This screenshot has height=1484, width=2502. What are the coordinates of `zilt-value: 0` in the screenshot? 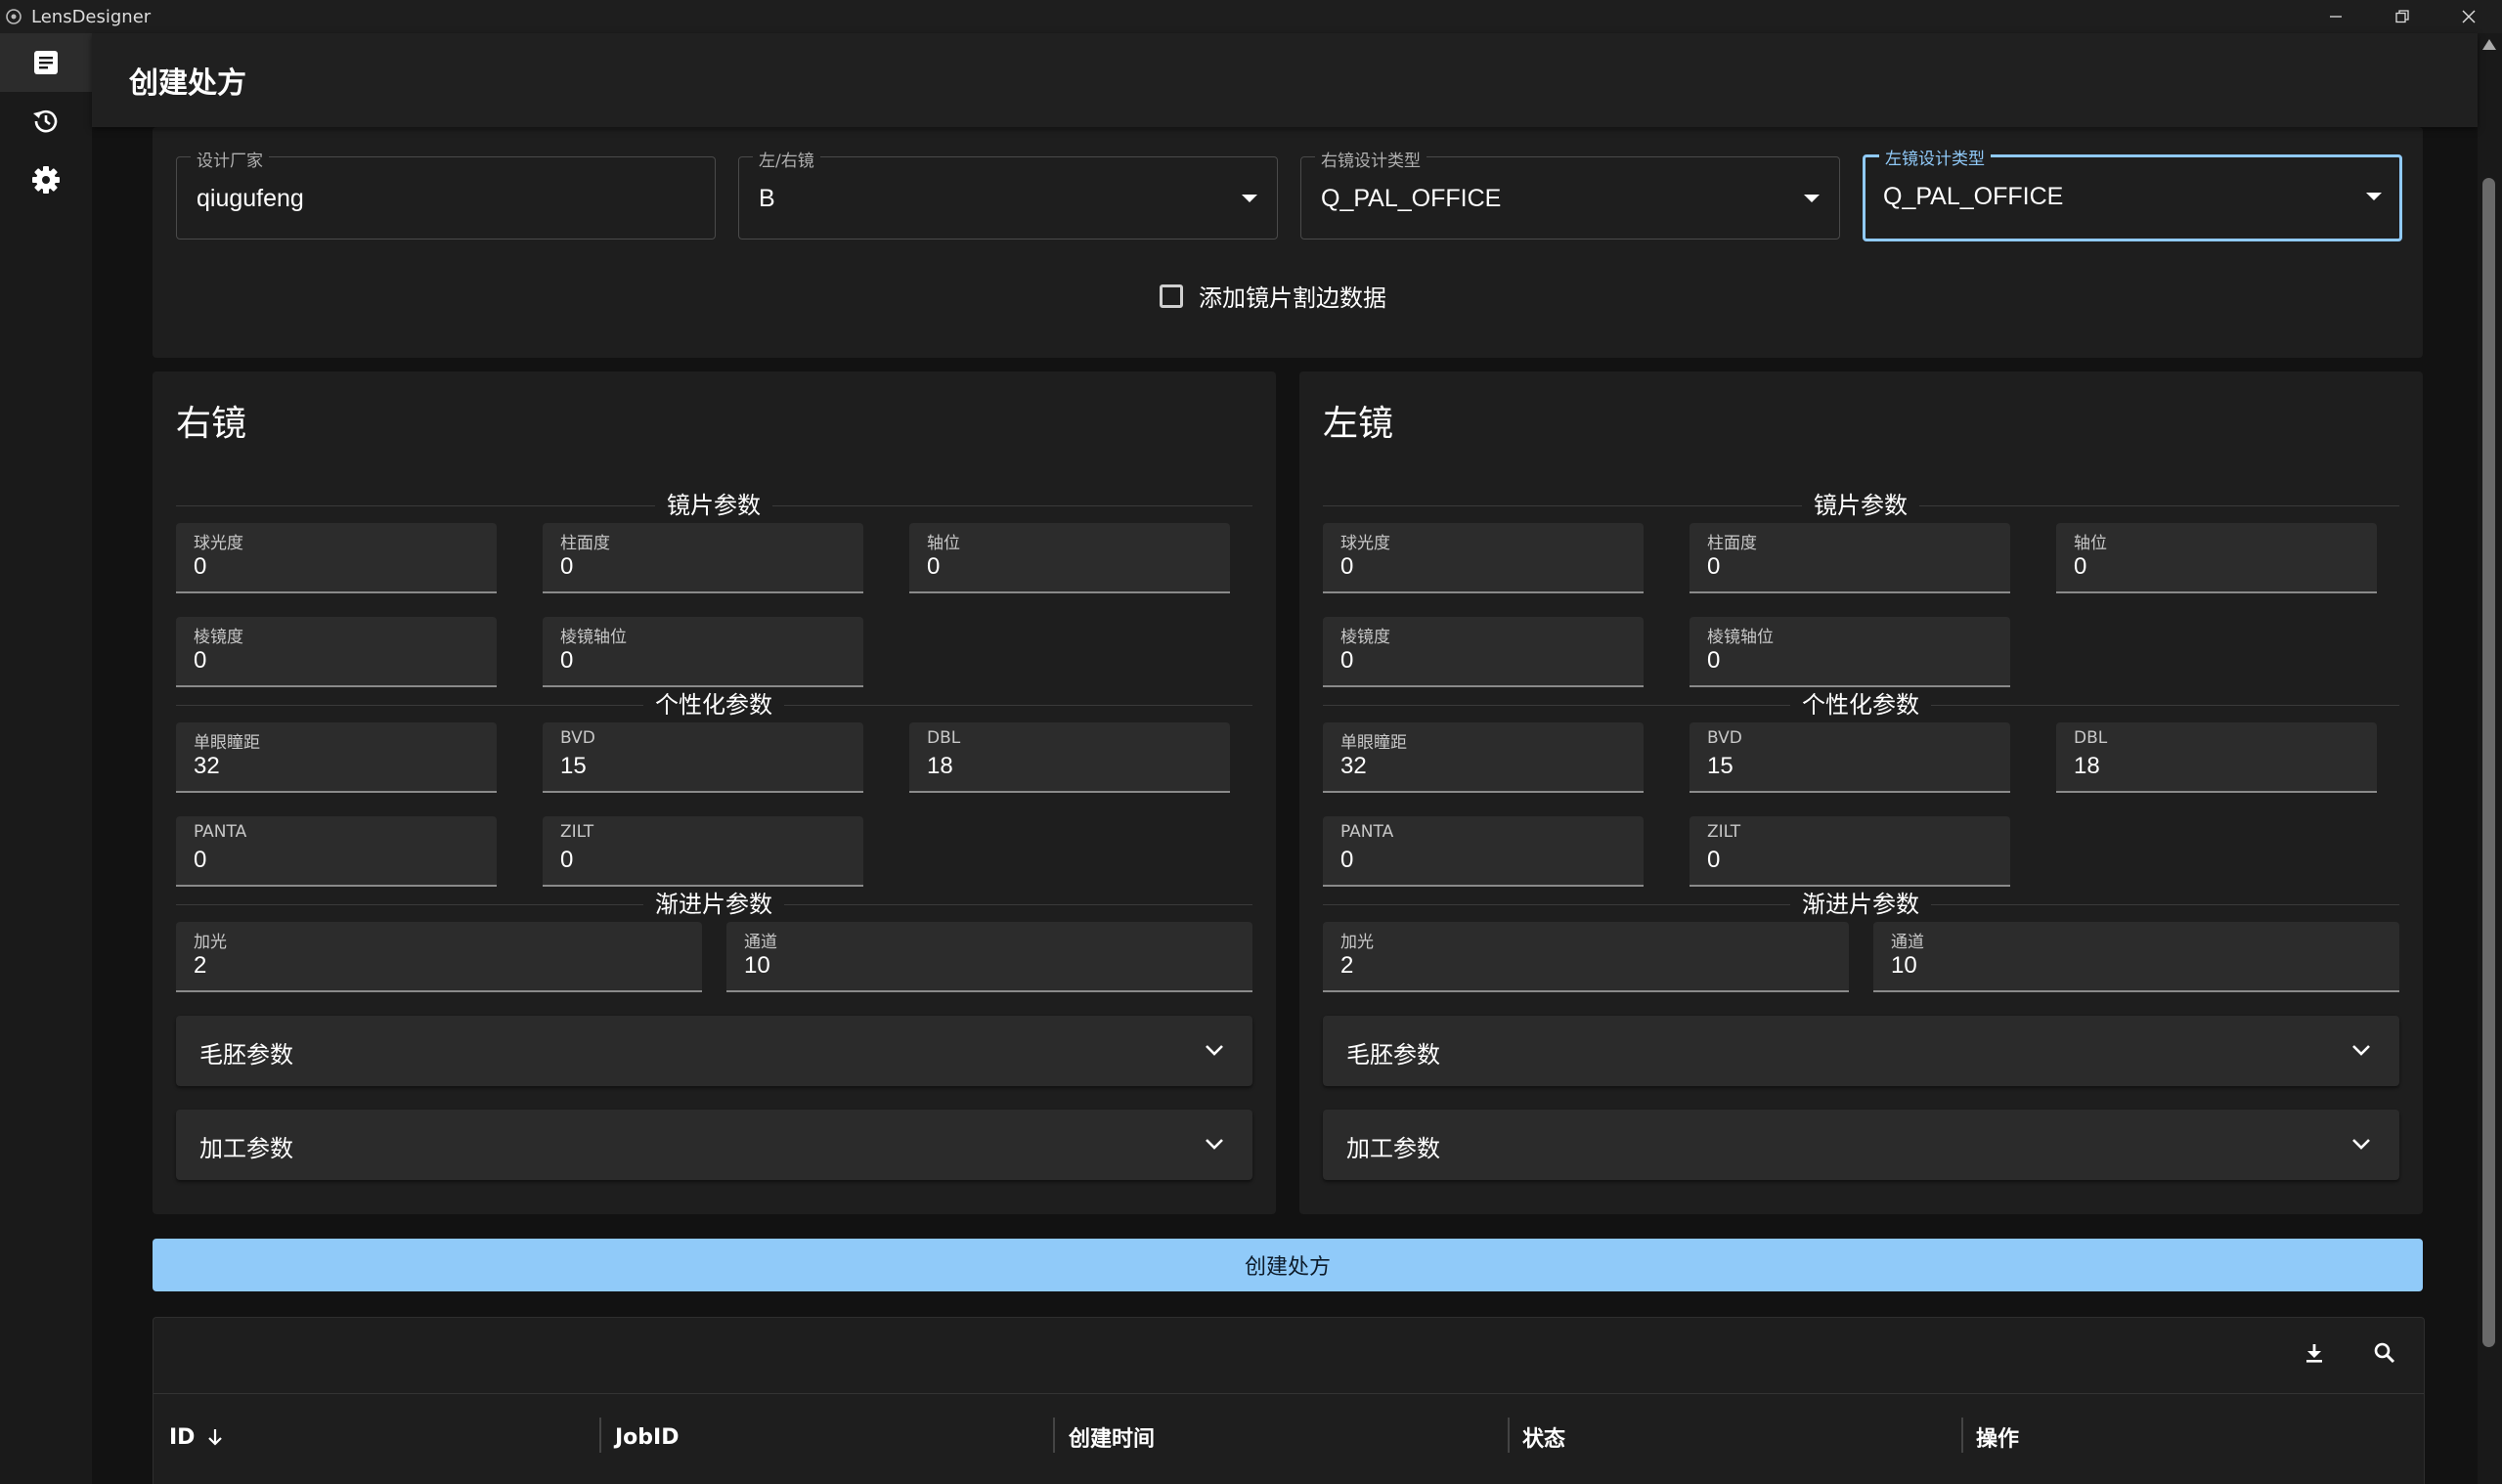 It's located at (567, 860).